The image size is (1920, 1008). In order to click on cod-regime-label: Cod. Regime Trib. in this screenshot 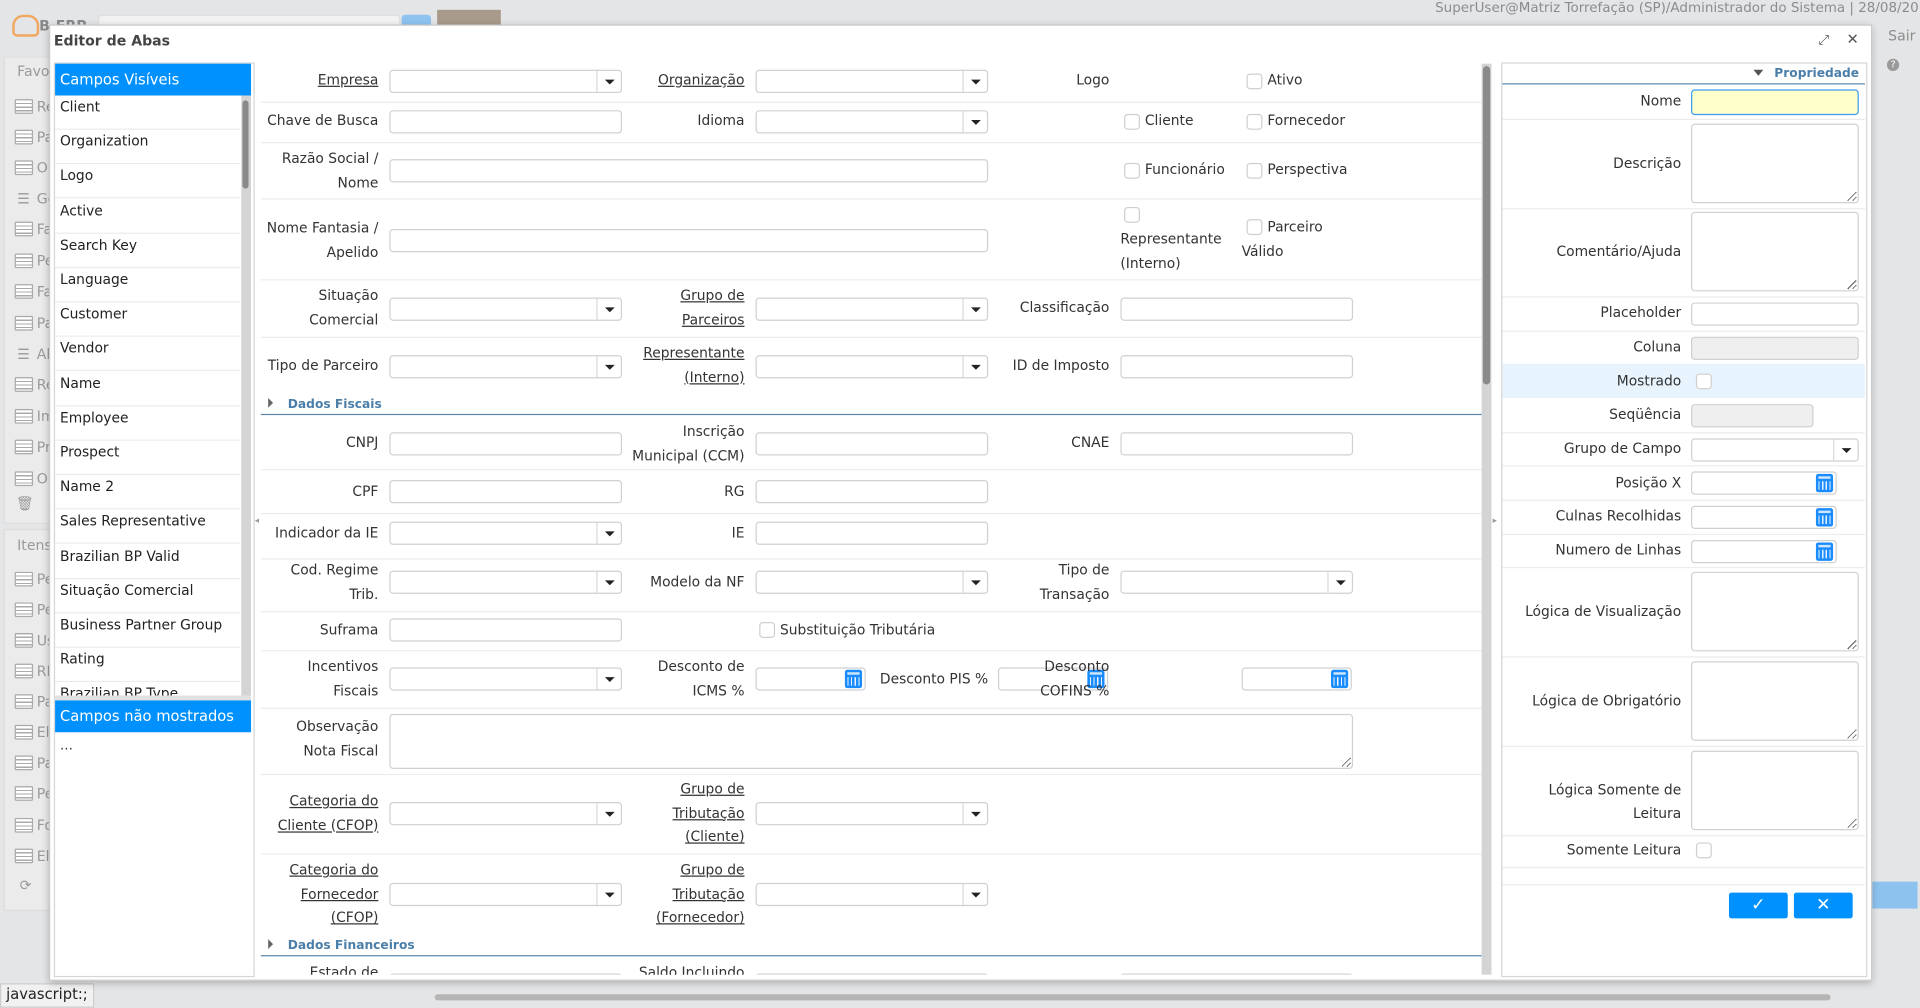, I will do `click(334, 582)`.